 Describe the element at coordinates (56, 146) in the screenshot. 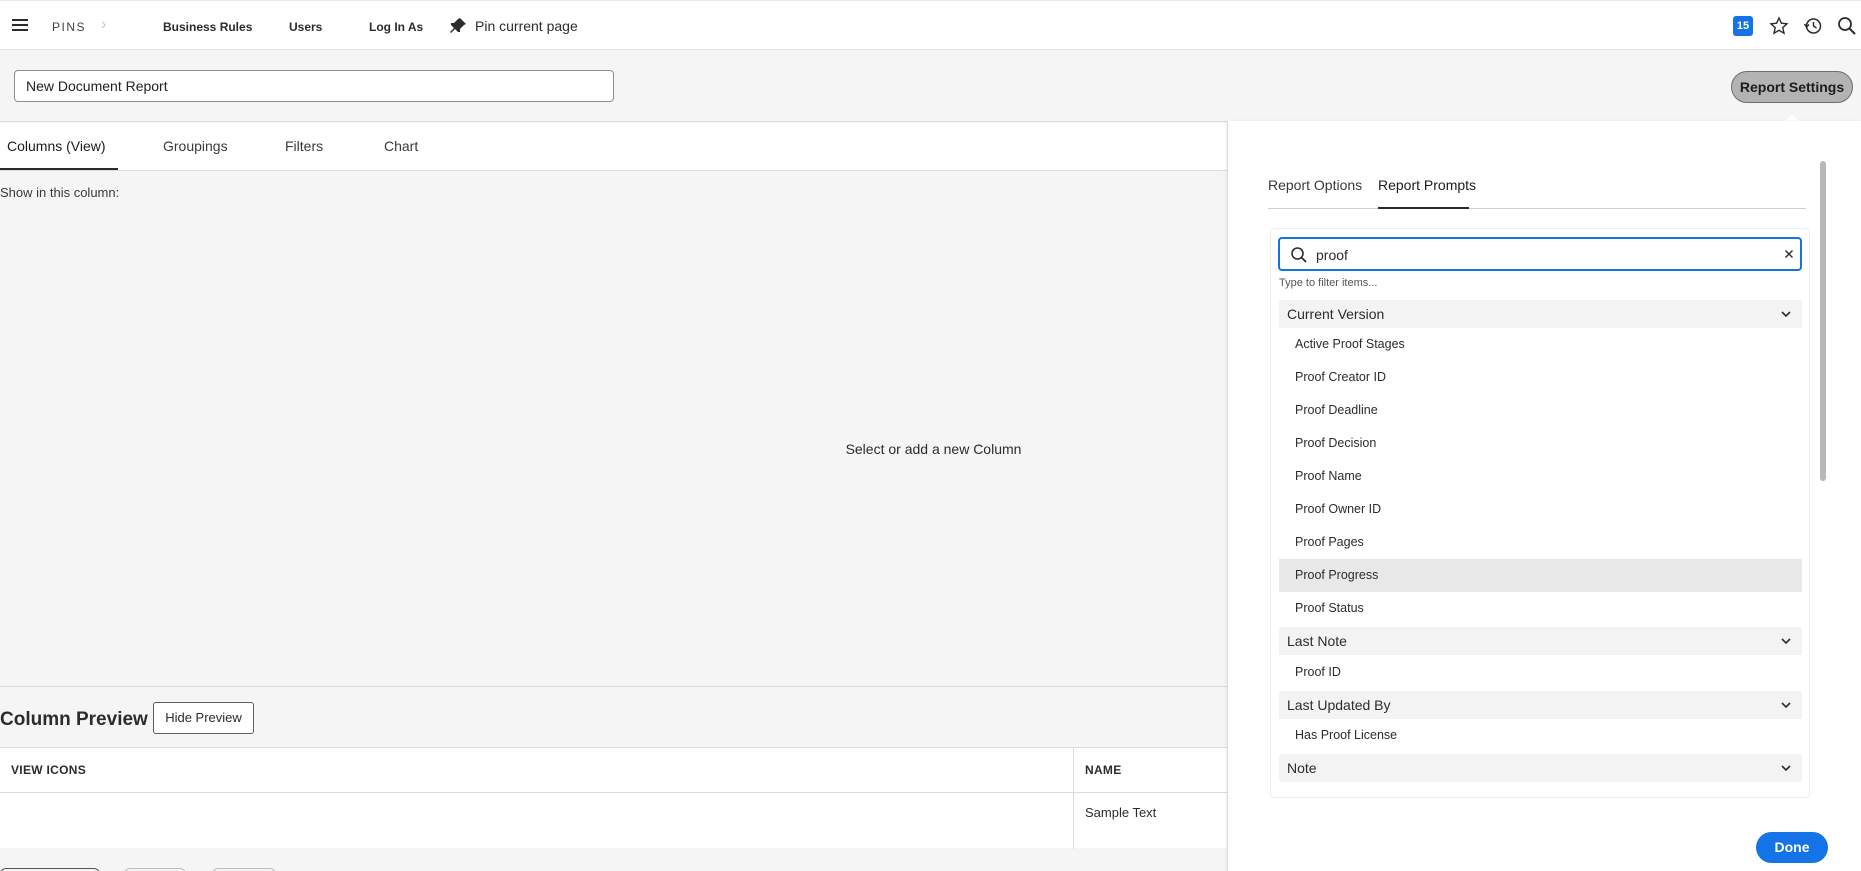

I see `tab-columns-view: Columns (View)` at that location.